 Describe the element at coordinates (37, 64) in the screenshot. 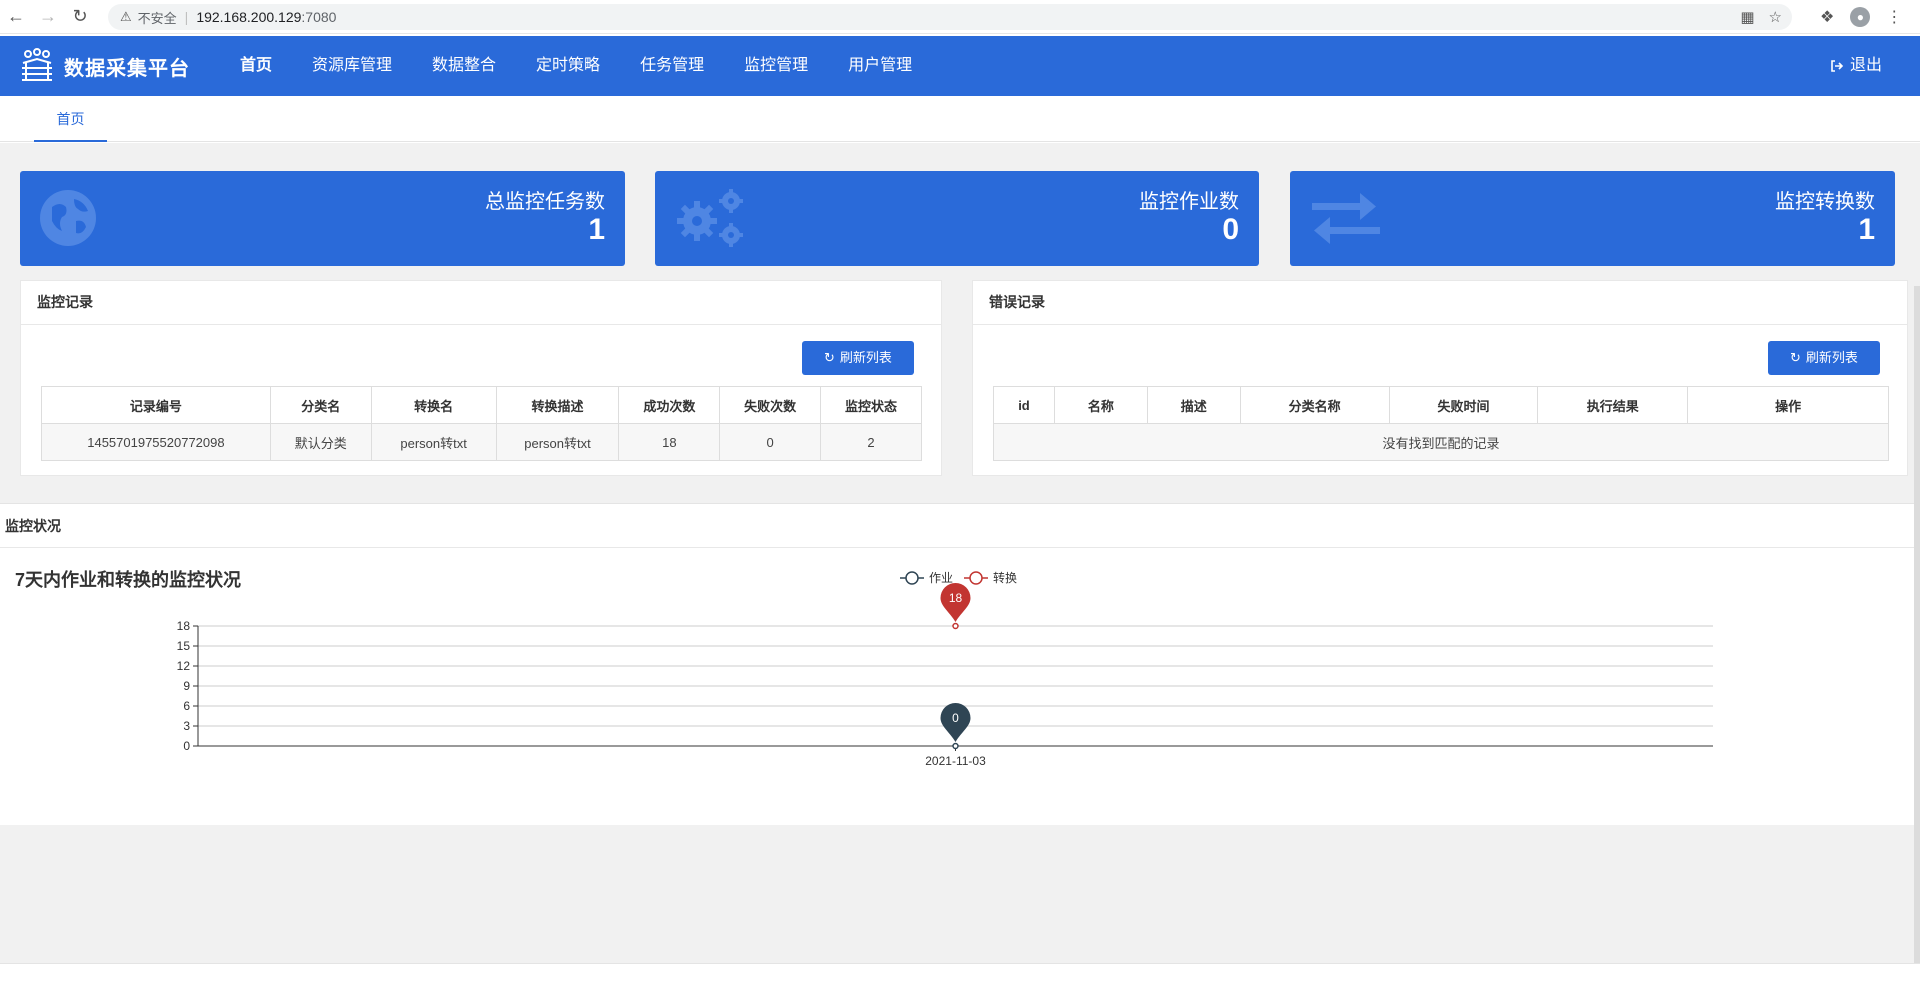

I see `platform-logo-icon` at that location.